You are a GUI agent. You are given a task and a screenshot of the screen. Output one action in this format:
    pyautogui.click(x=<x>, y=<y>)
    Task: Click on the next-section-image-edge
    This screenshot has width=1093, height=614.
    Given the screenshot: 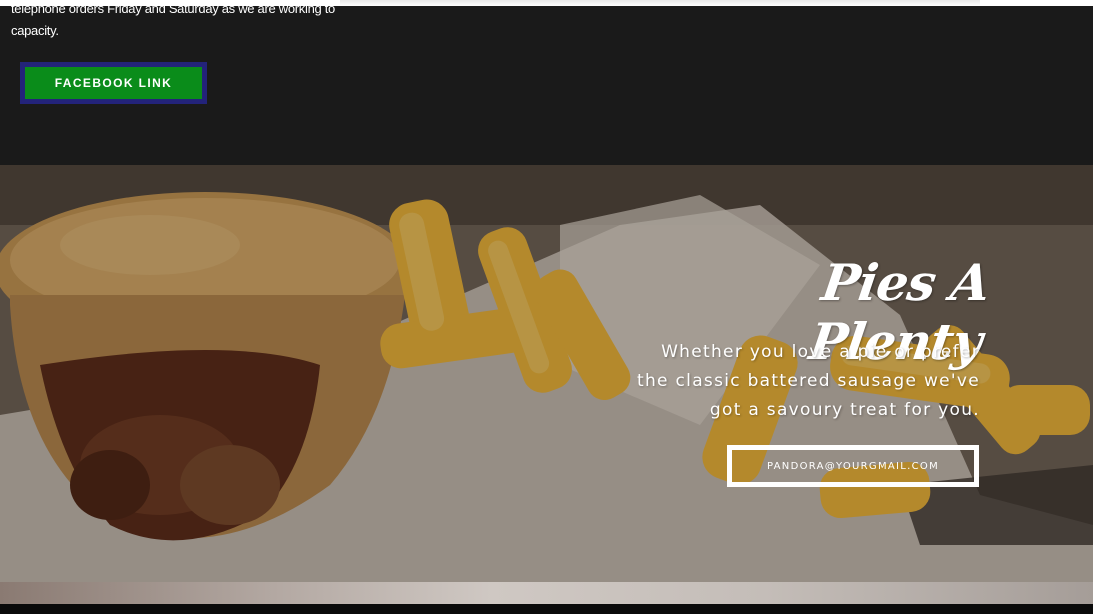 What is the action you would take?
    pyautogui.click(x=546, y=593)
    